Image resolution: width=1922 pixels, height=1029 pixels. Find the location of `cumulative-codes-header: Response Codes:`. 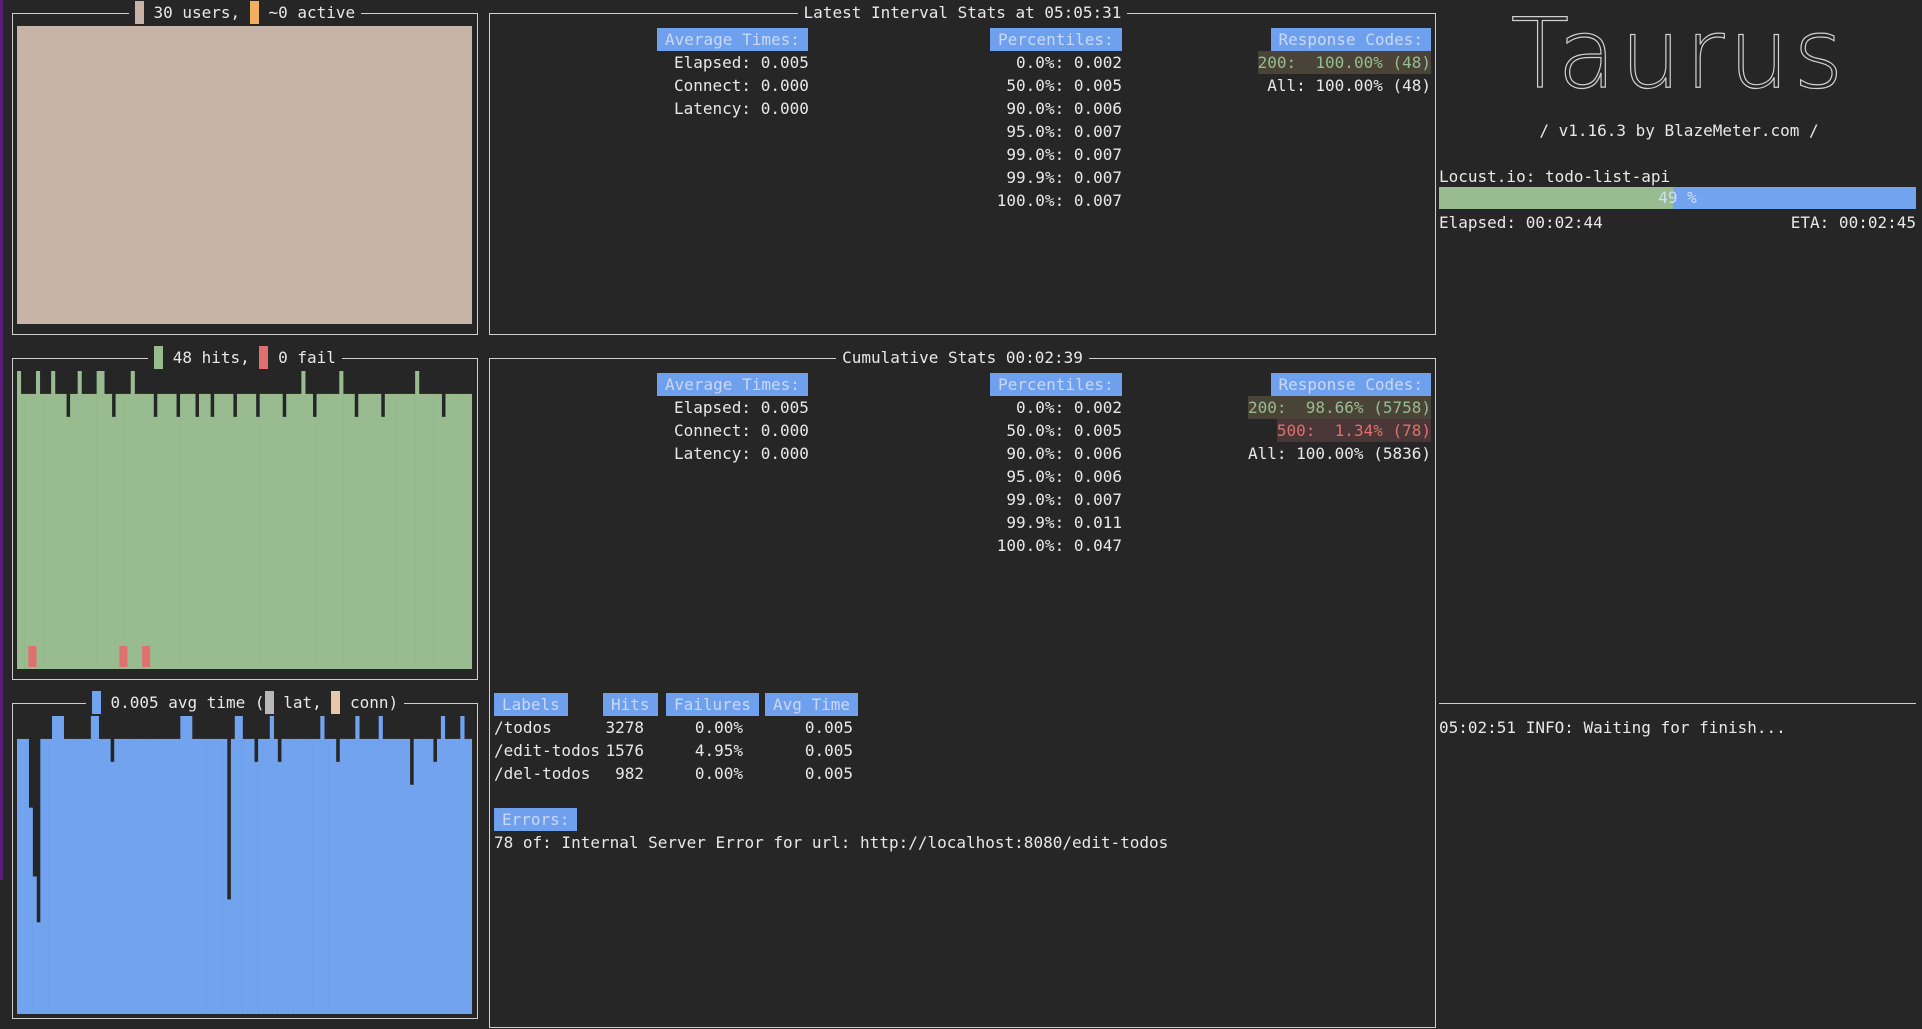

cumulative-codes-header: Response Codes: is located at coordinates (1350, 384).